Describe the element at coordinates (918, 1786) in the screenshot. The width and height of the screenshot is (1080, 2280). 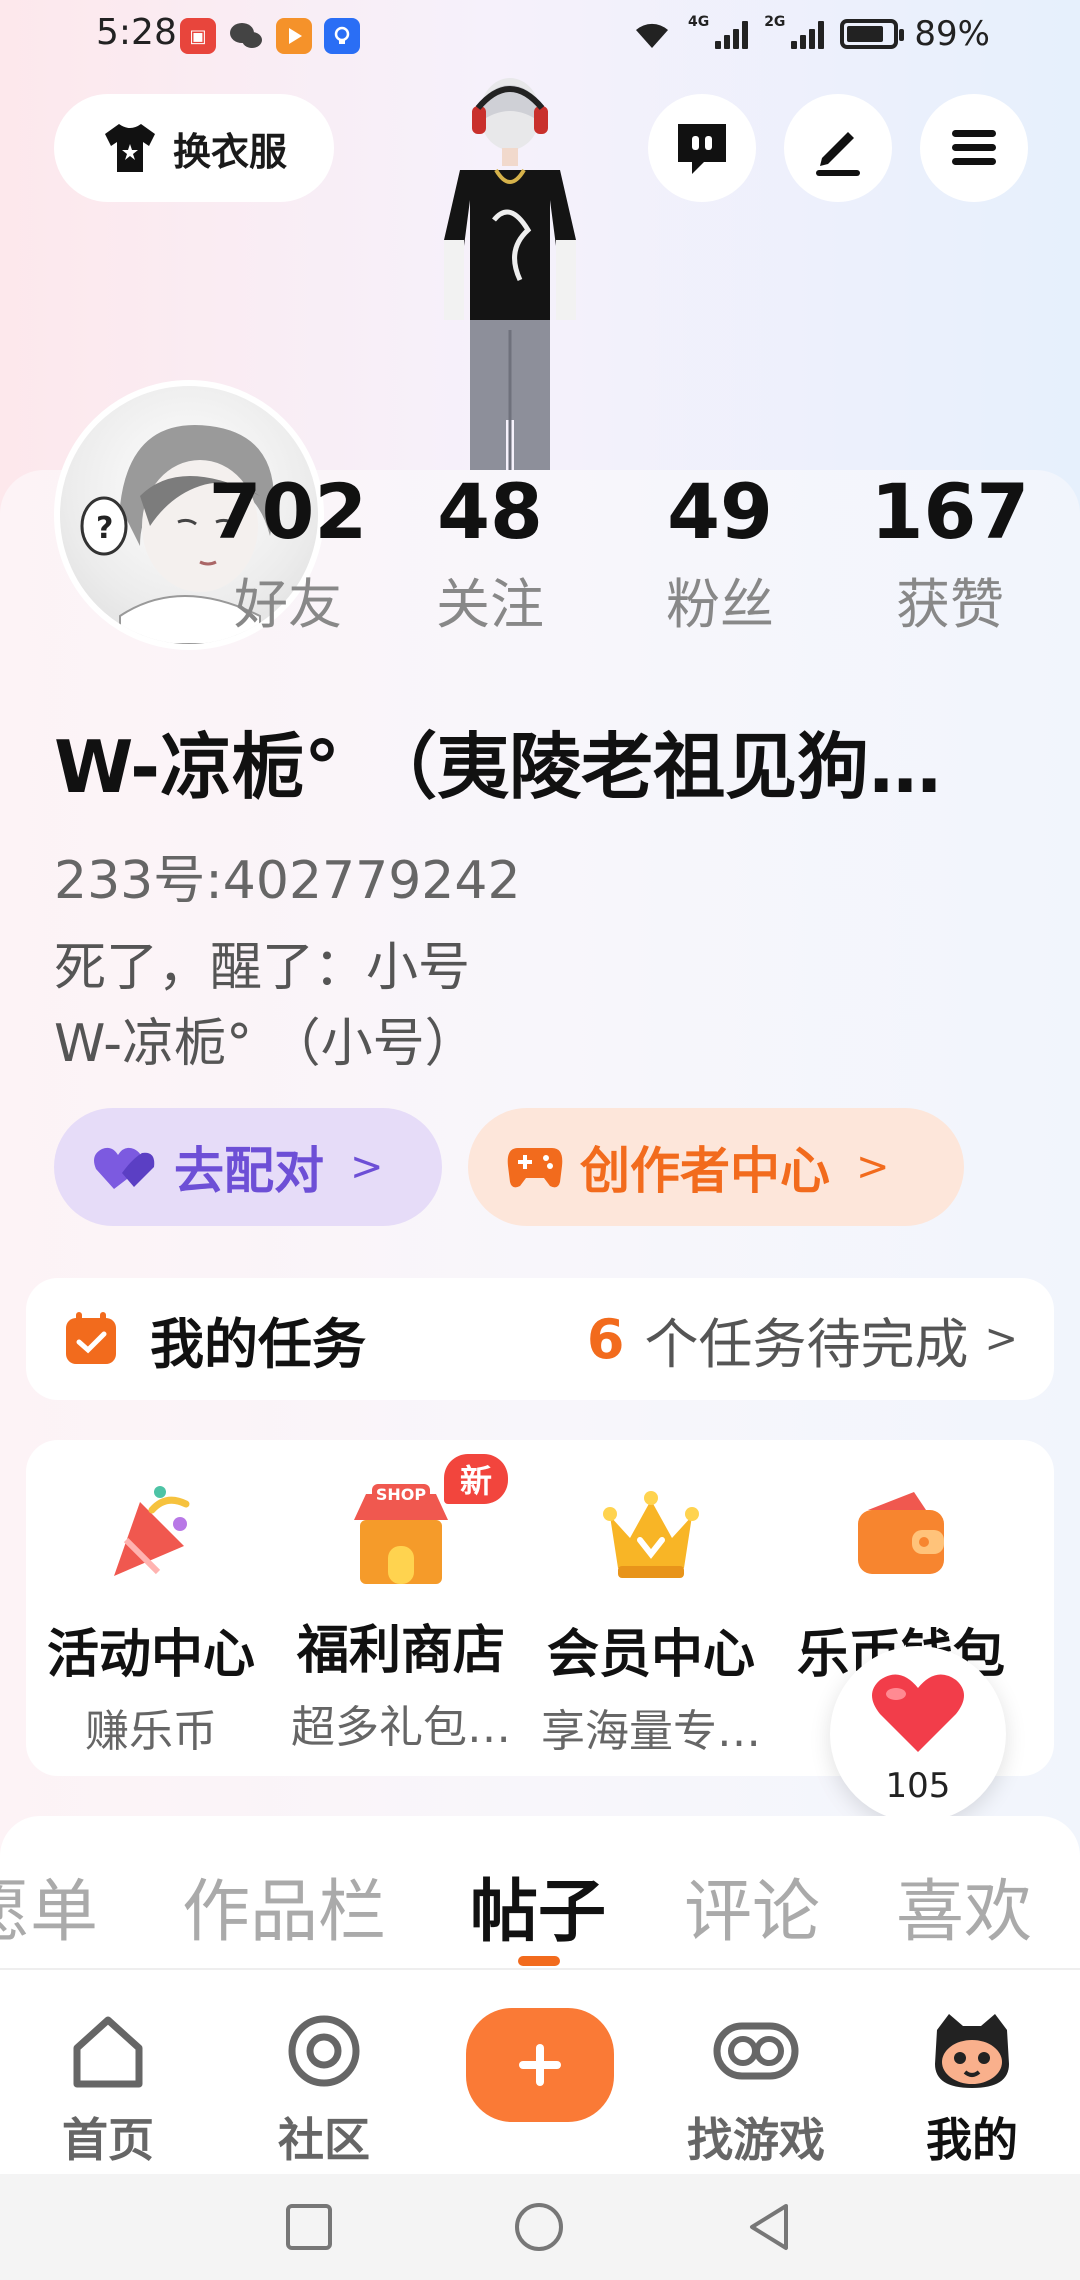
I see `like-count: 105` at that location.